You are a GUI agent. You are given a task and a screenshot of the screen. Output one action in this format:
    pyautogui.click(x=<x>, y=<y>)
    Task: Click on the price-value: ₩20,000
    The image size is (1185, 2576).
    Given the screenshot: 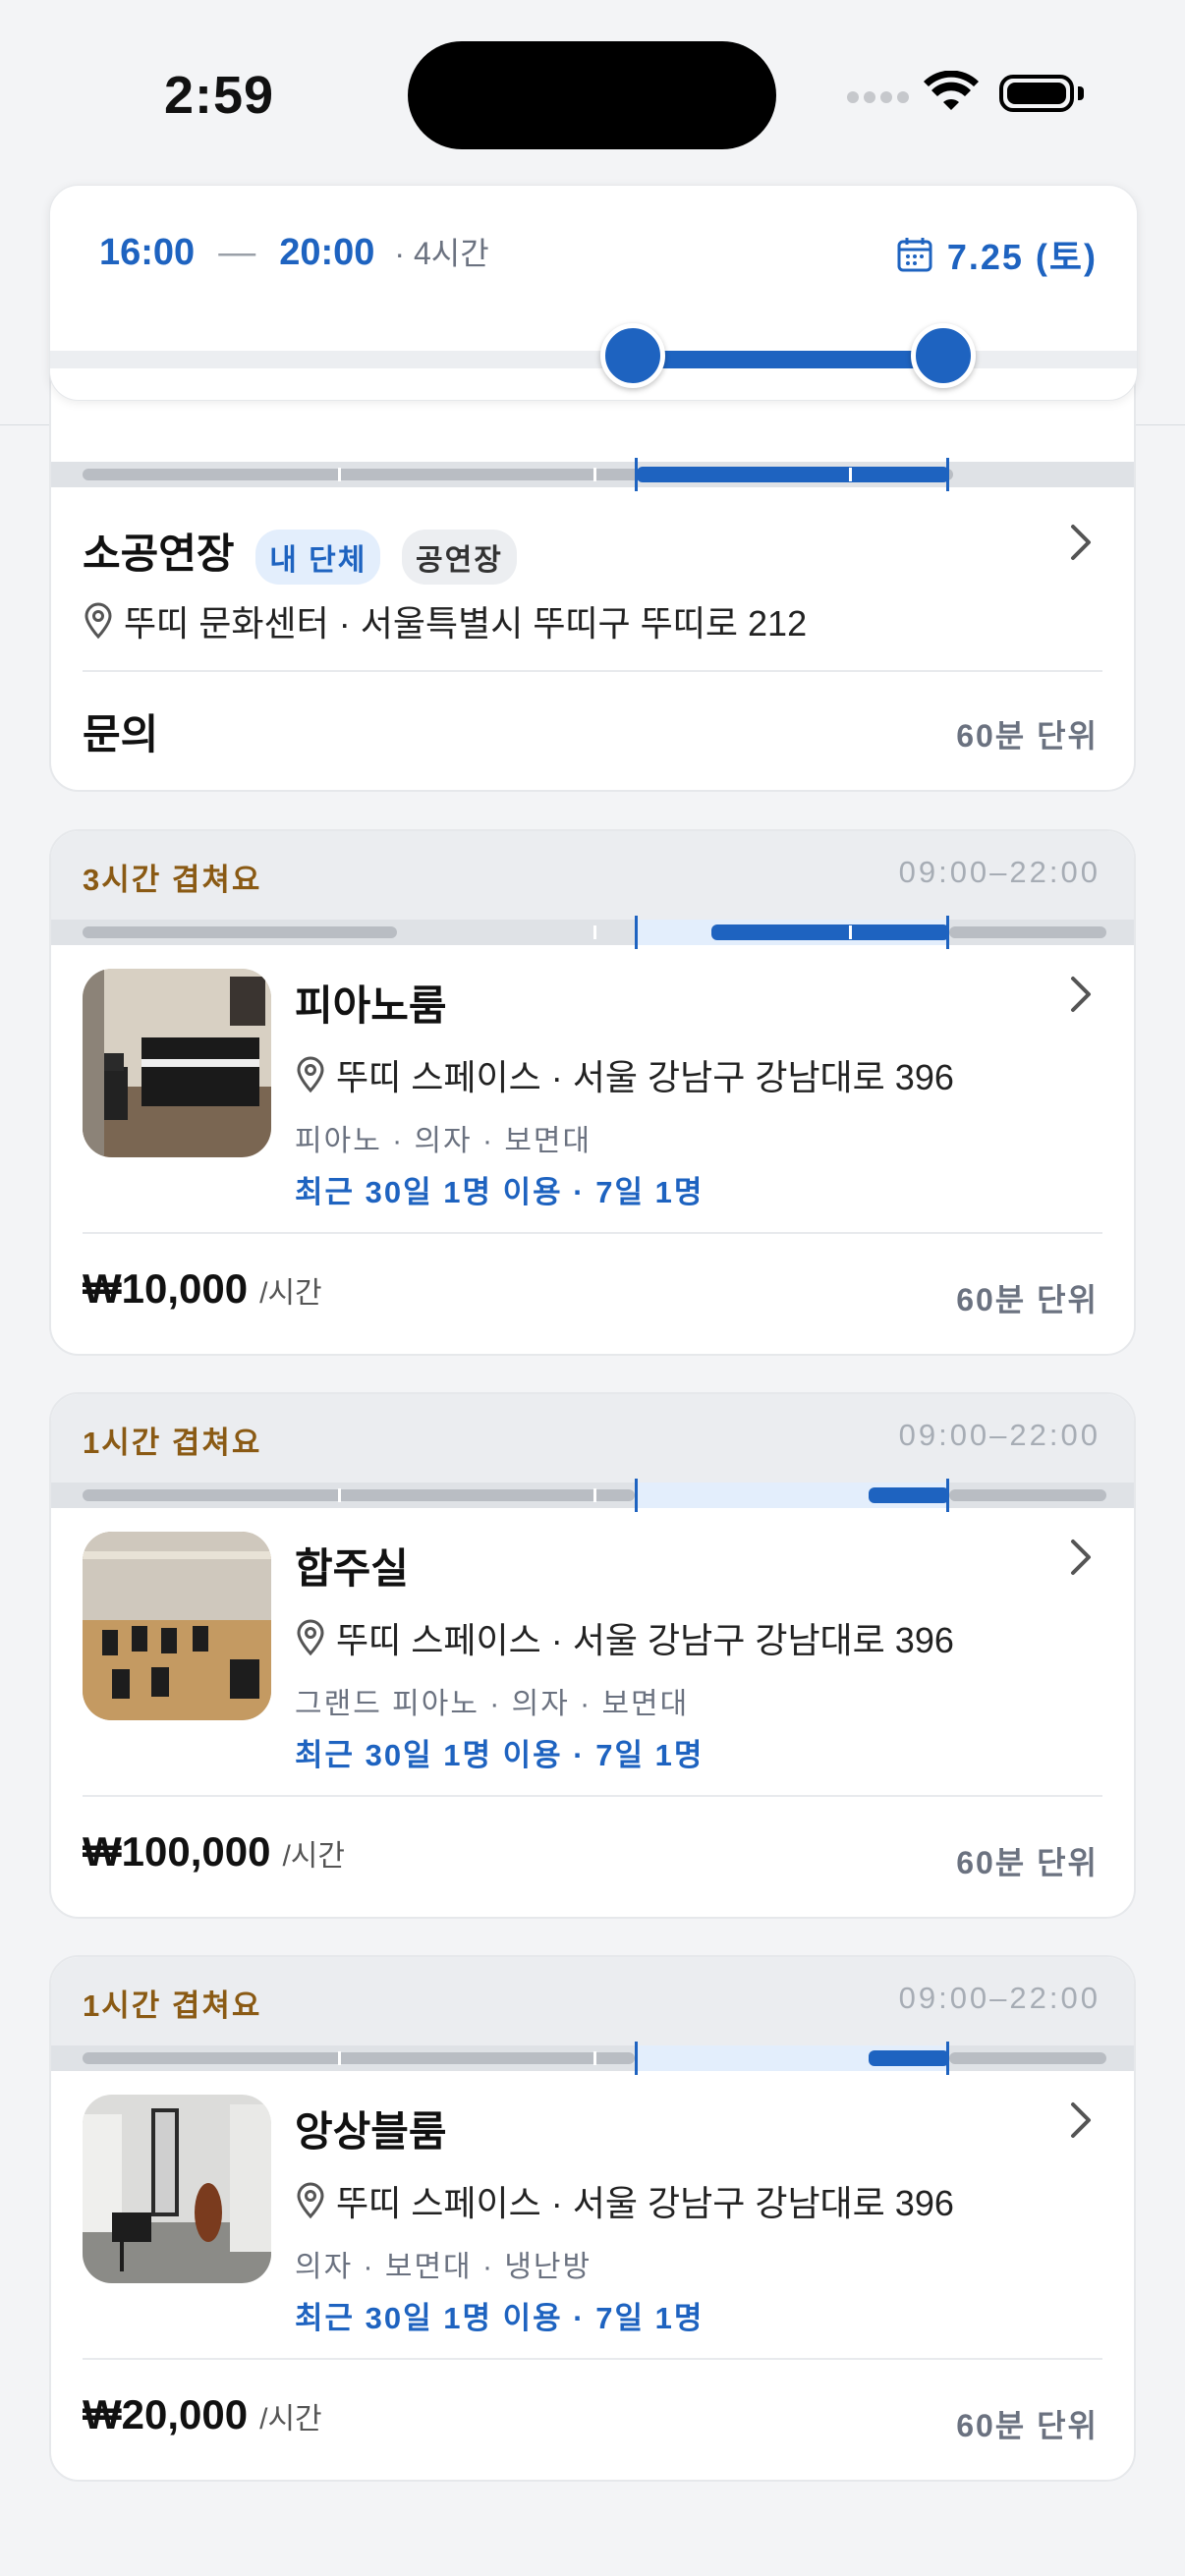 What is the action you would take?
    pyautogui.click(x=166, y=2414)
    